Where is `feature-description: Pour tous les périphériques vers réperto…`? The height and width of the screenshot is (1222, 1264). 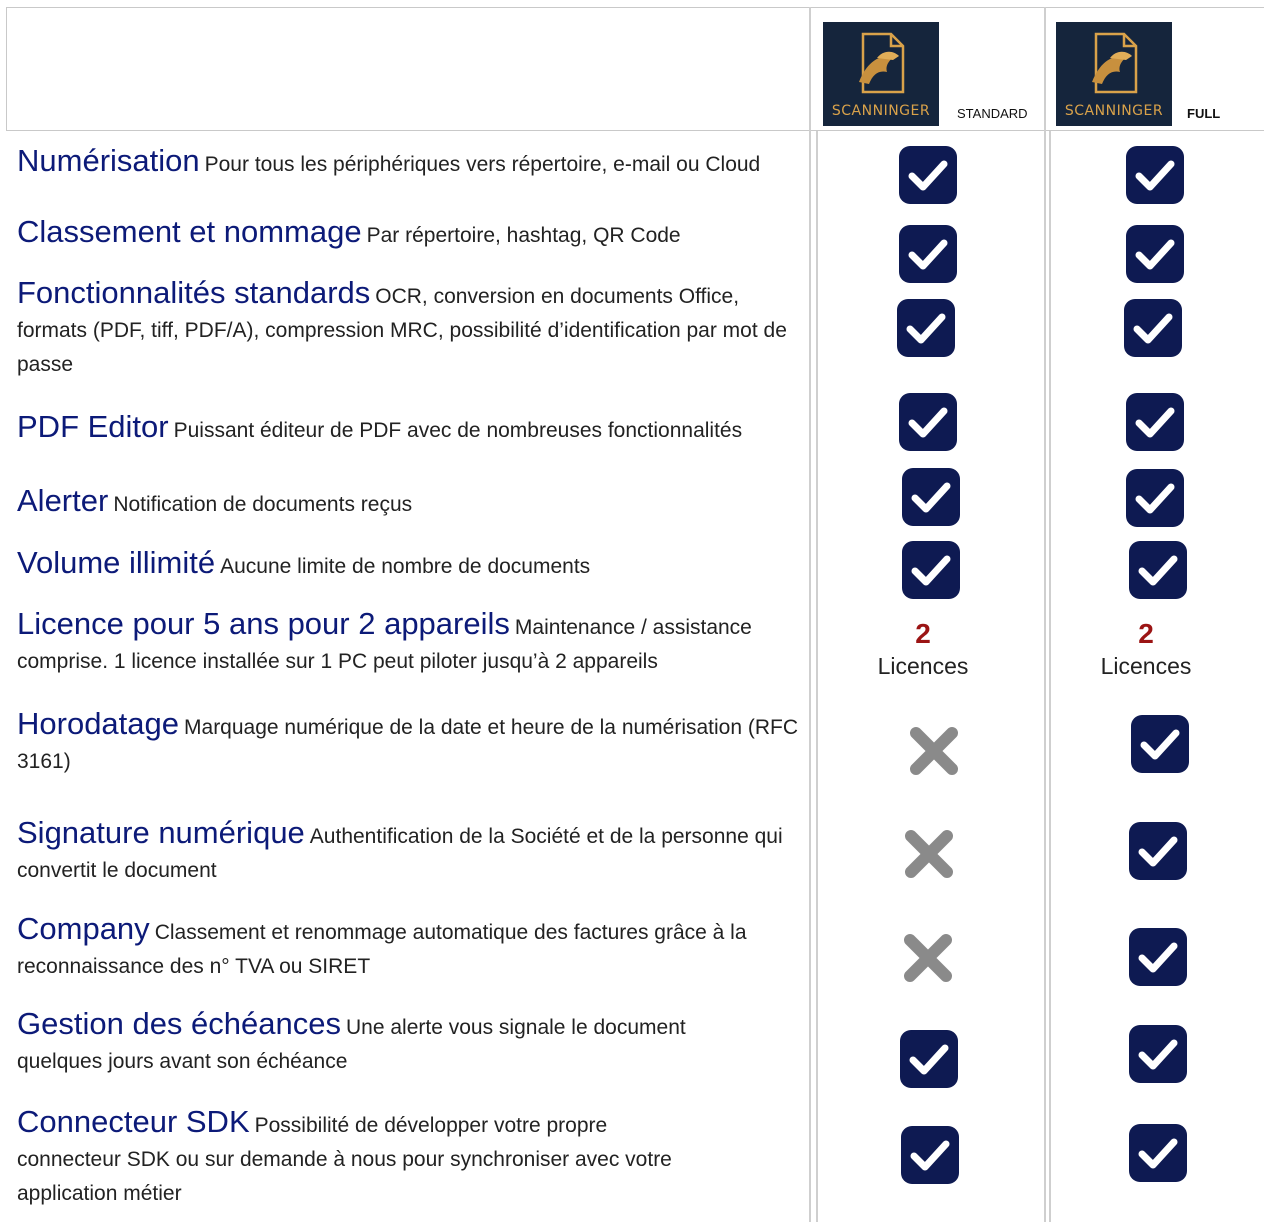
feature-description: Pour tous les périphériques vers réperto… is located at coordinates (482, 164).